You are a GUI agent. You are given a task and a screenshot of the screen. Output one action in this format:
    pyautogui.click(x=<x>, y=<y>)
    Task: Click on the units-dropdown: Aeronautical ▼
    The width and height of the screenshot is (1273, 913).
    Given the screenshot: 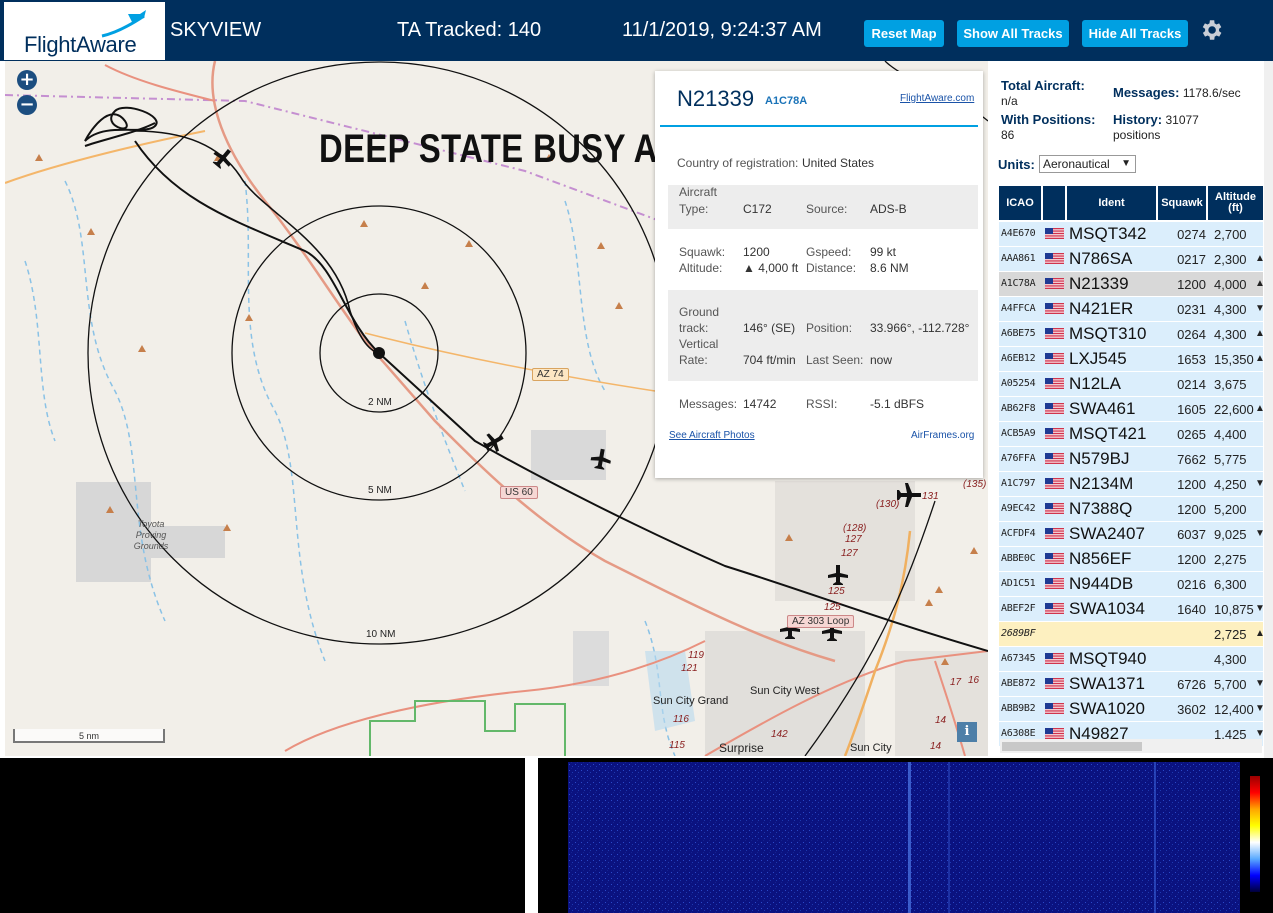 What is the action you would take?
    pyautogui.click(x=1087, y=164)
    